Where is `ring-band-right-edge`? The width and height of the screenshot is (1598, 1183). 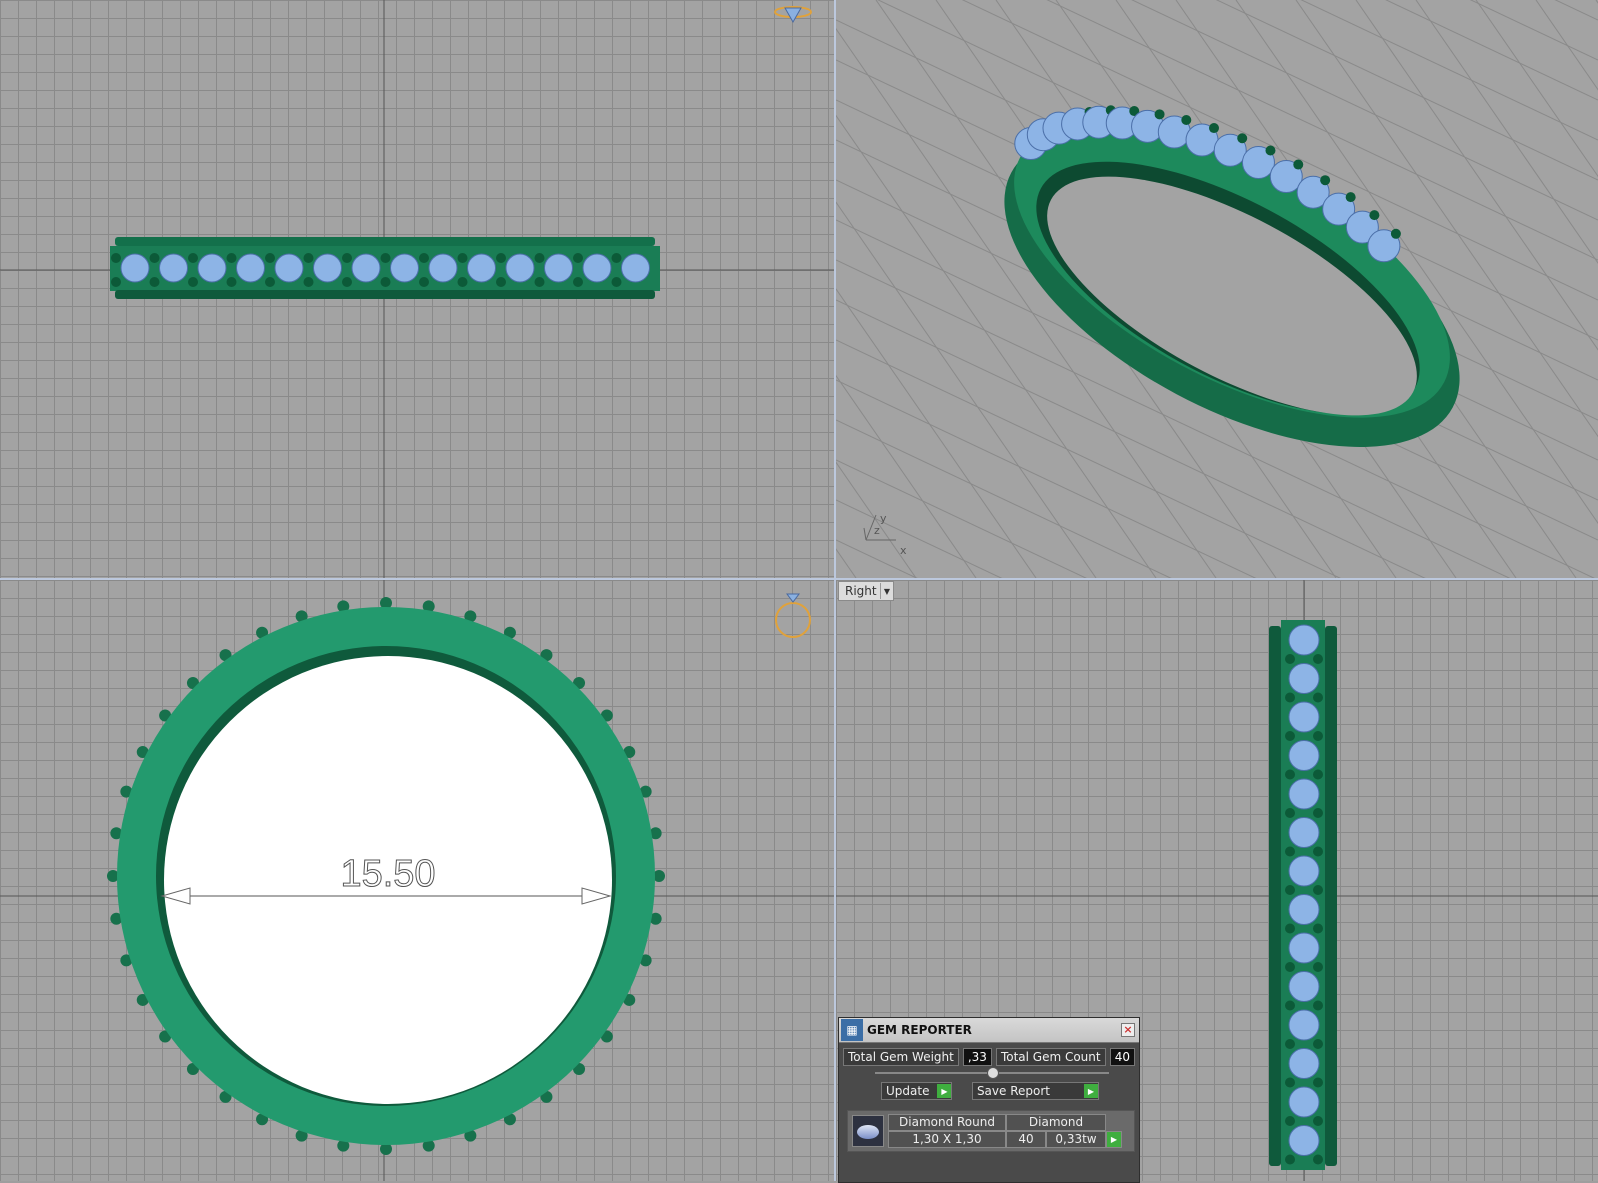 ring-band-right-edge is located at coordinates (1331, 896).